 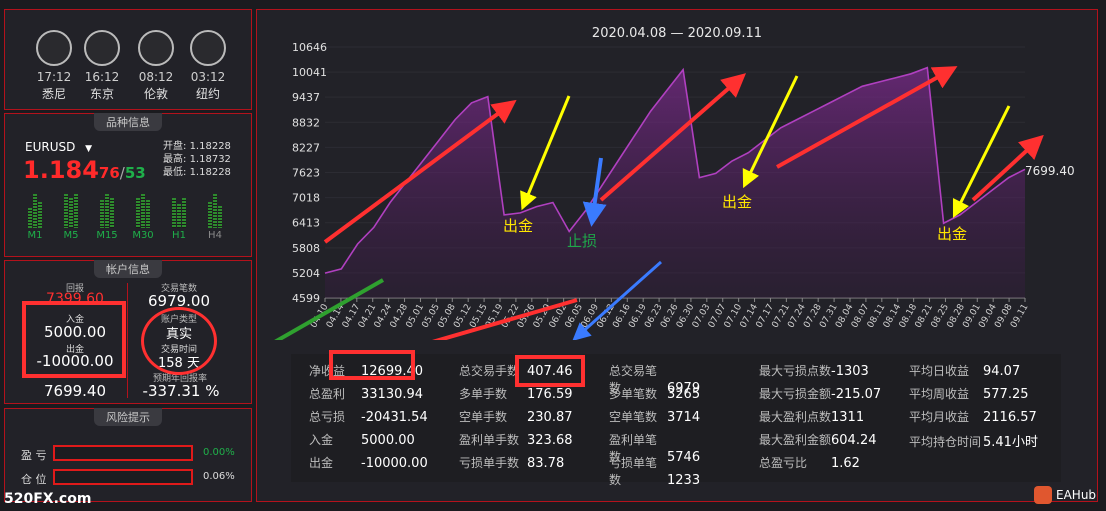 I want to click on y-tick-label: 10041, so click(x=309, y=72).